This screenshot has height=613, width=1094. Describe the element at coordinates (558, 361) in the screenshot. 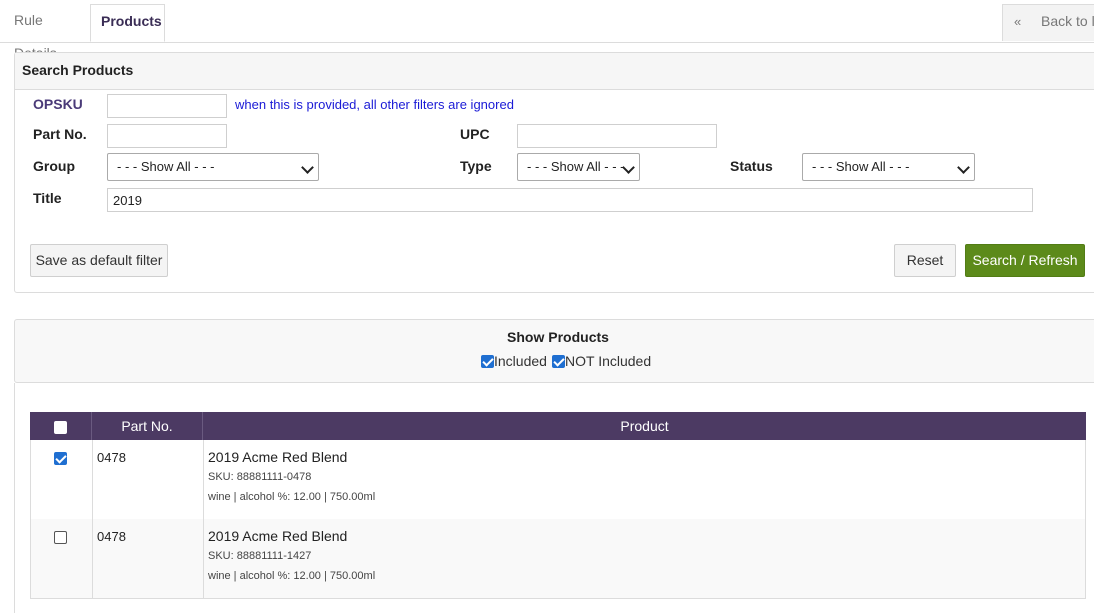

I see `not-included-checkbox` at that location.